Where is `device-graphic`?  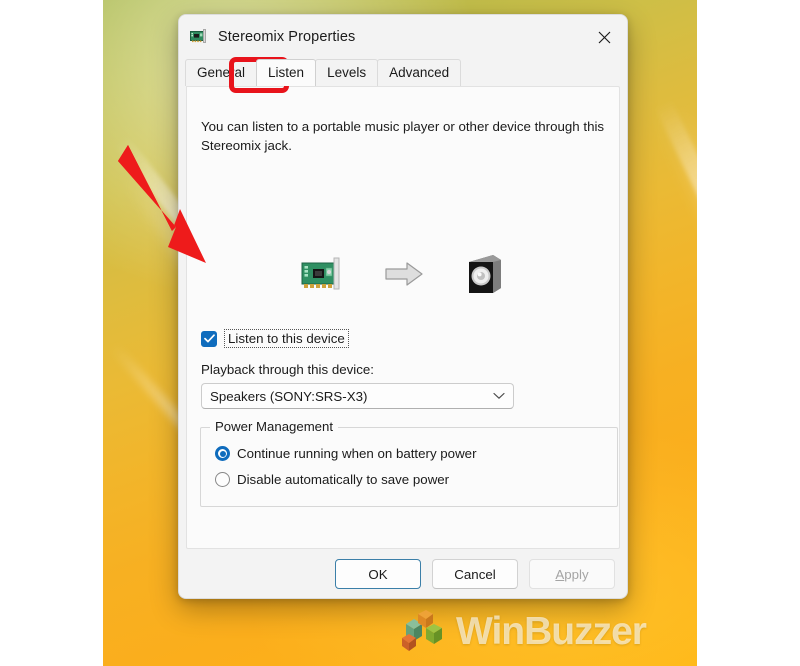
device-graphic is located at coordinates (403, 274).